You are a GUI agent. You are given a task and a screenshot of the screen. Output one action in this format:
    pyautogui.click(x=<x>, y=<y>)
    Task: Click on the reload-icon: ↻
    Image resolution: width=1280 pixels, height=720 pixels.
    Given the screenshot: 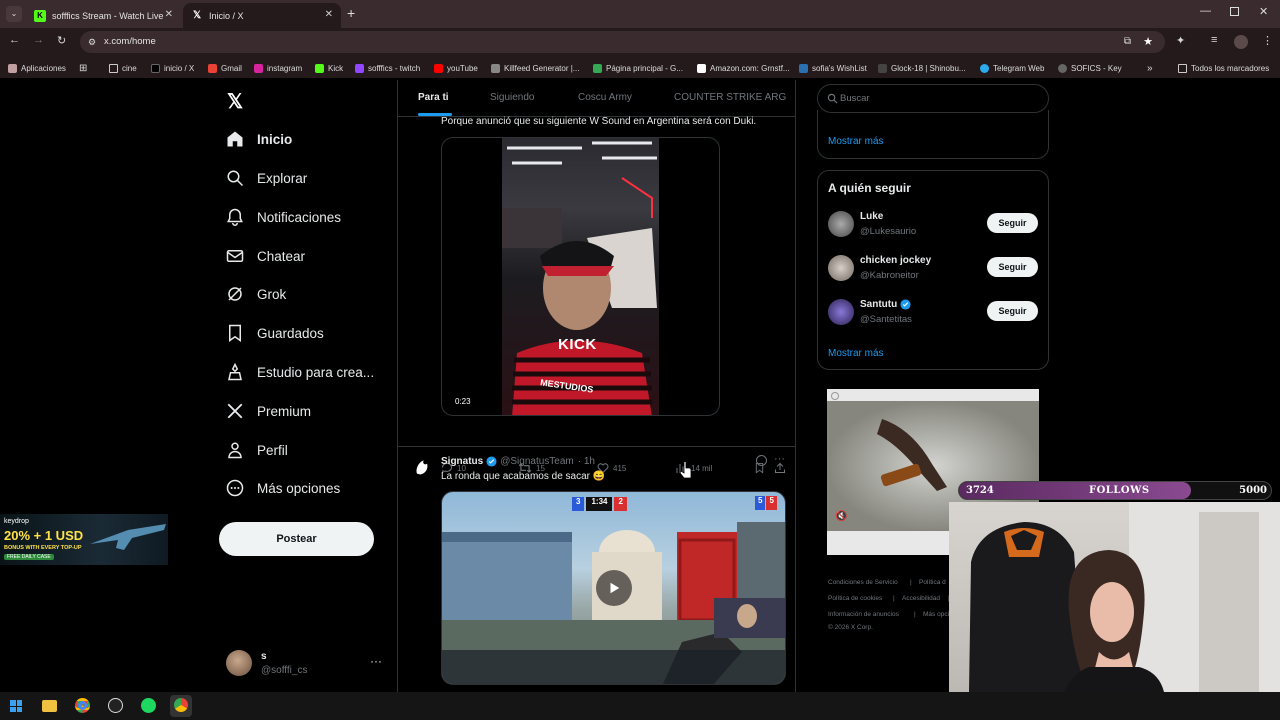 What is the action you would take?
    pyautogui.click(x=61, y=40)
    